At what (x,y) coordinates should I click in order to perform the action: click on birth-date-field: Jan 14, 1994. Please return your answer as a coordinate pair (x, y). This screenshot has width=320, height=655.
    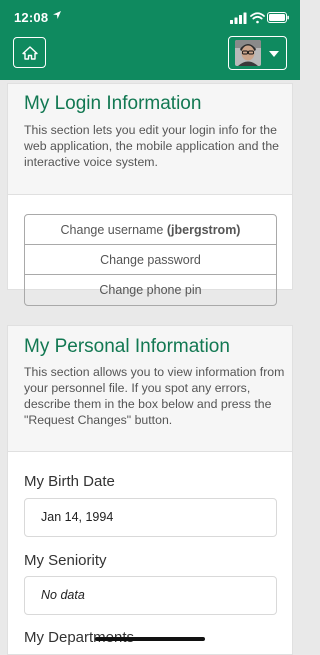
    Looking at the image, I should click on (150, 517).